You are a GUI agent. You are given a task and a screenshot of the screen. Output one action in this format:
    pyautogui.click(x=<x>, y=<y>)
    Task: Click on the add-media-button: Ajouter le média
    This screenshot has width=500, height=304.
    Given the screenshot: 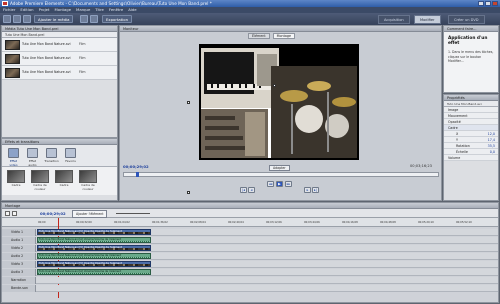 What is the action you would take?
    pyautogui.click(x=54, y=19)
    